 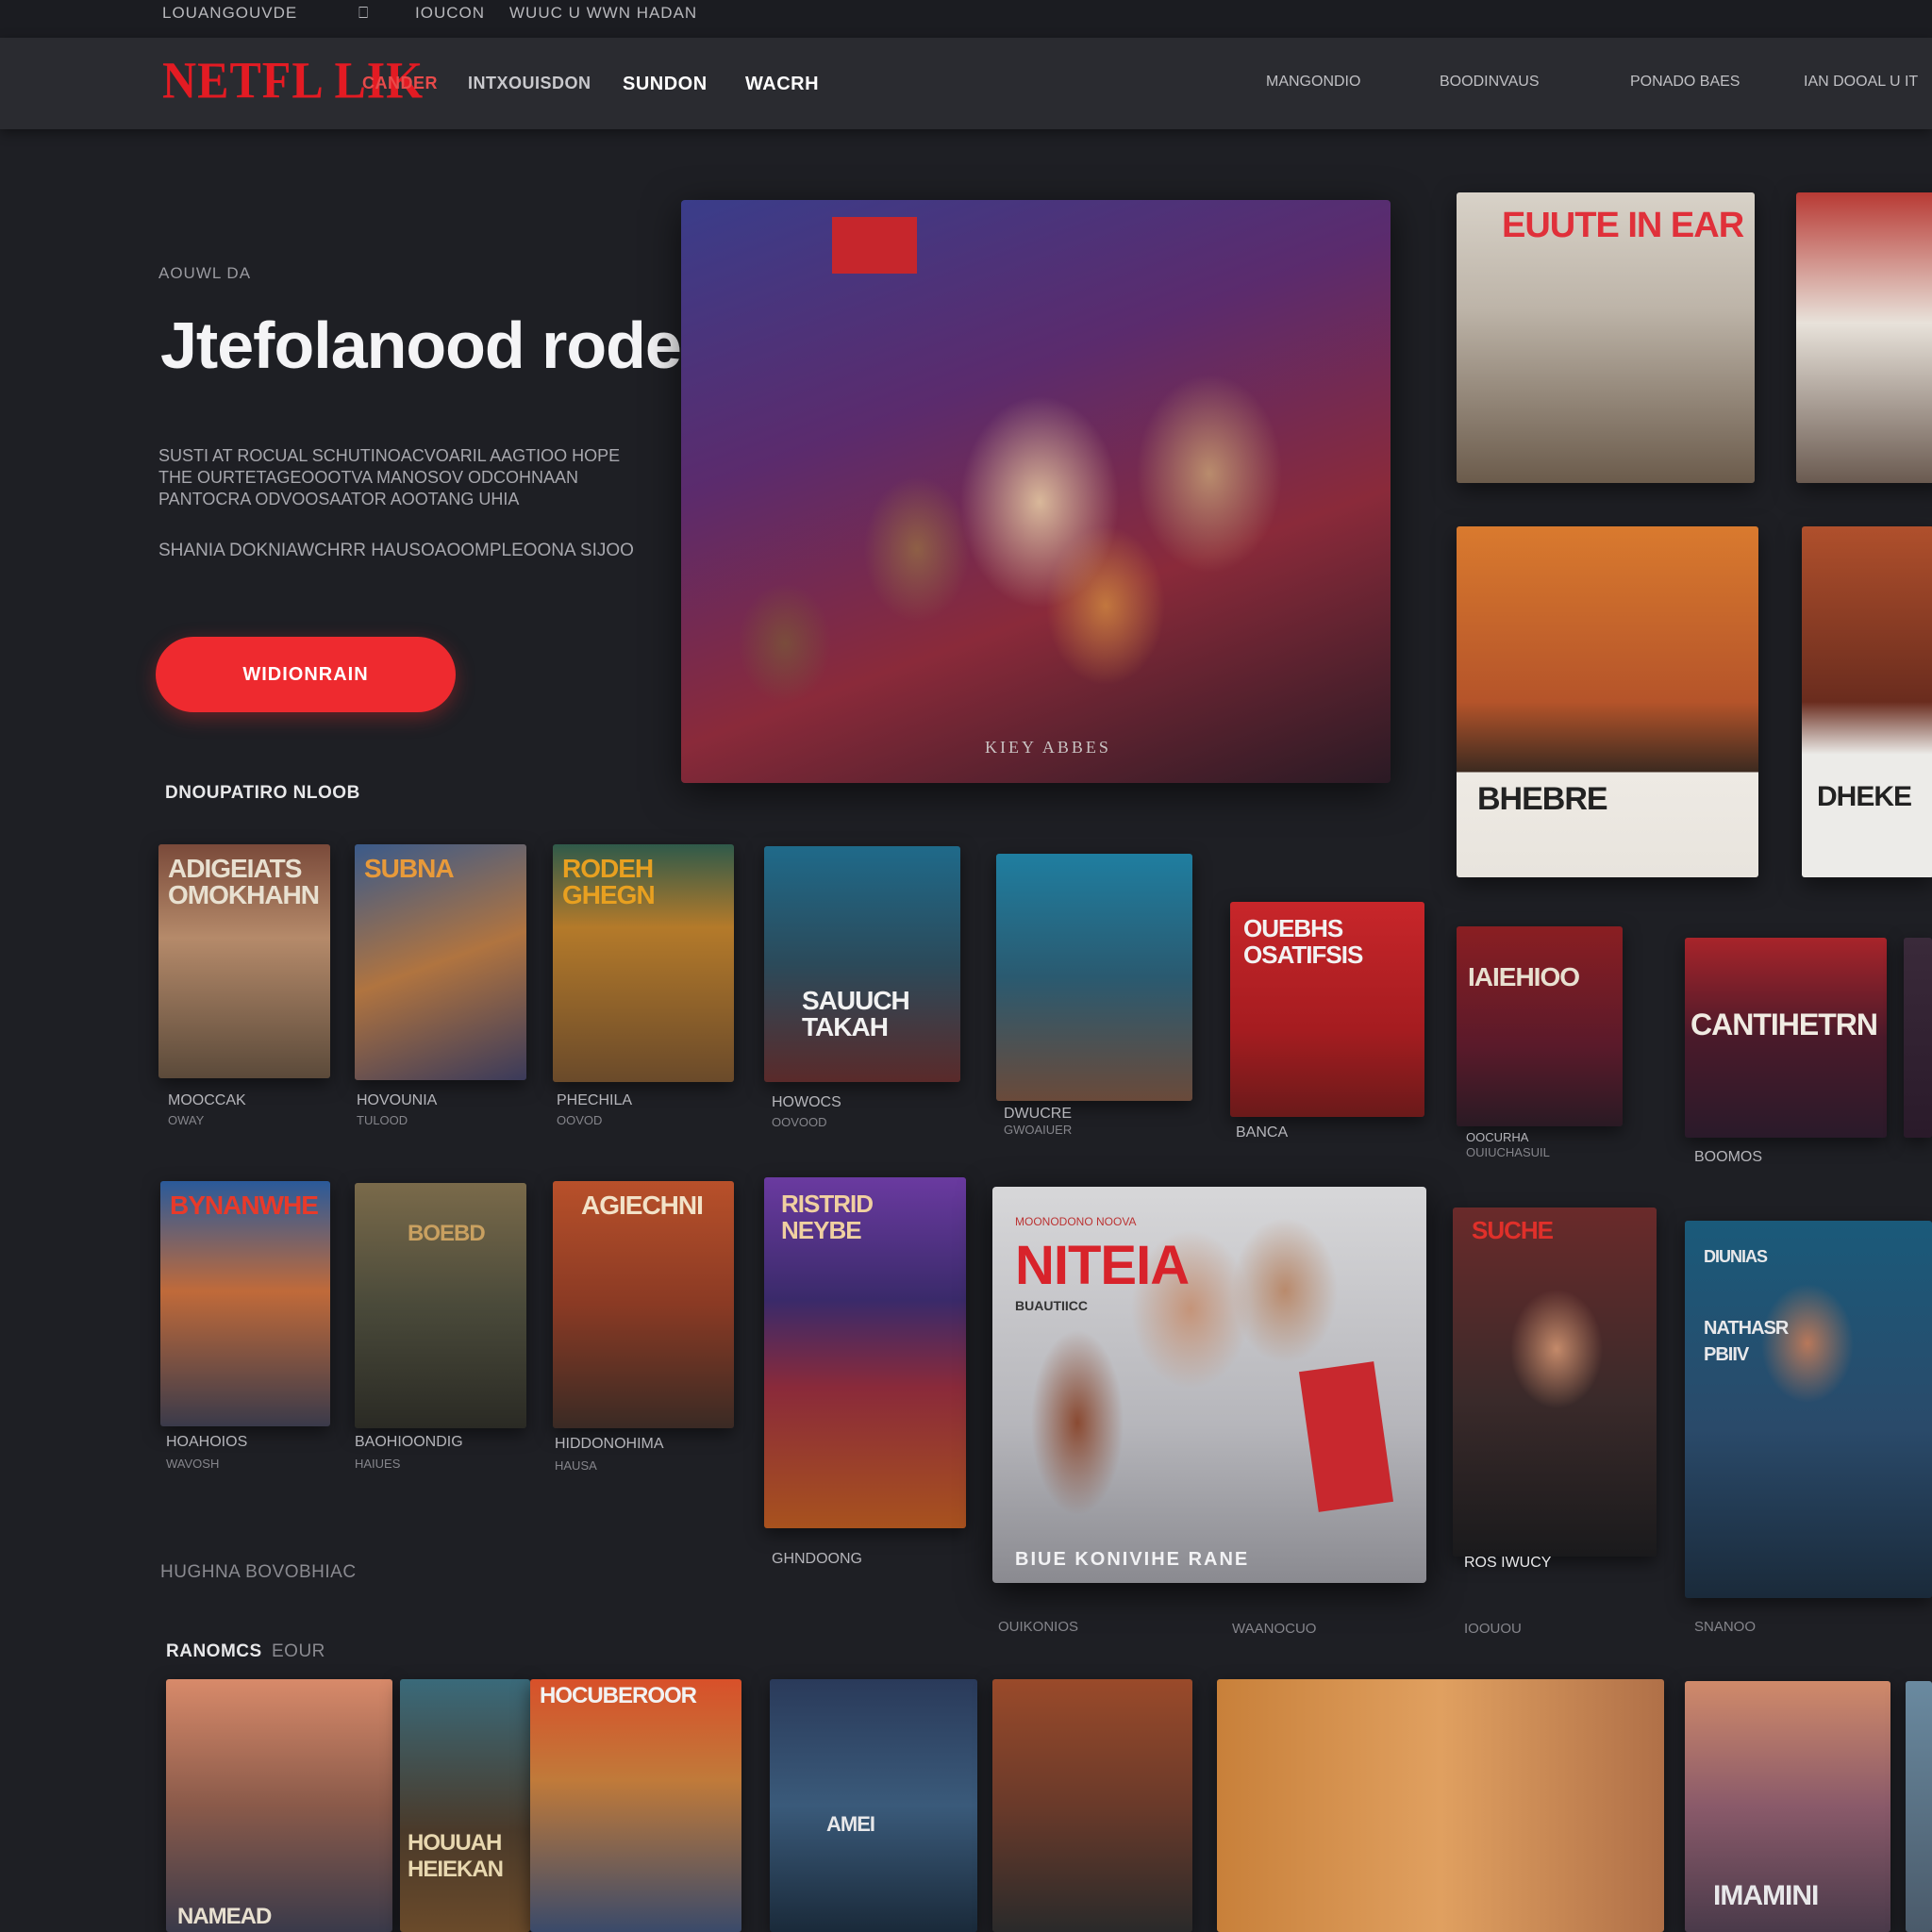 What do you see at coordinates (298, 1652) in the screenshot?
I see `row-title-secondary: EOUR` at bounding box center [298, 1652].